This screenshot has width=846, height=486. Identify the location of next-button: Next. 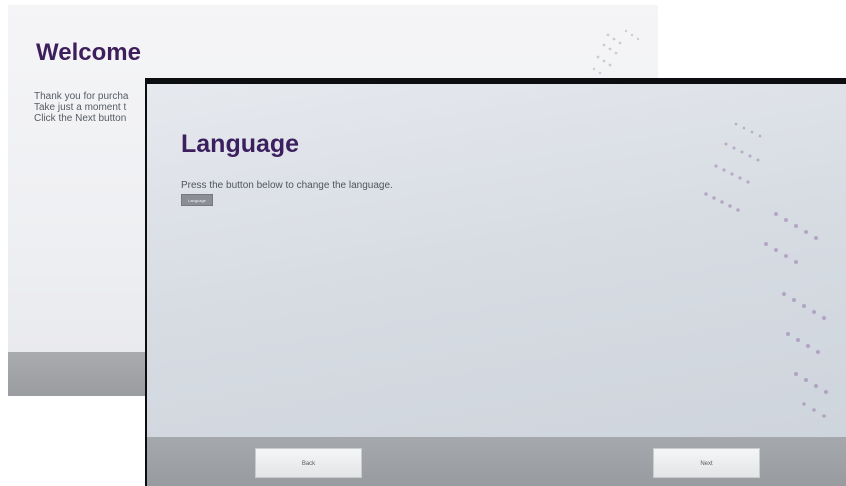
(706, 463).